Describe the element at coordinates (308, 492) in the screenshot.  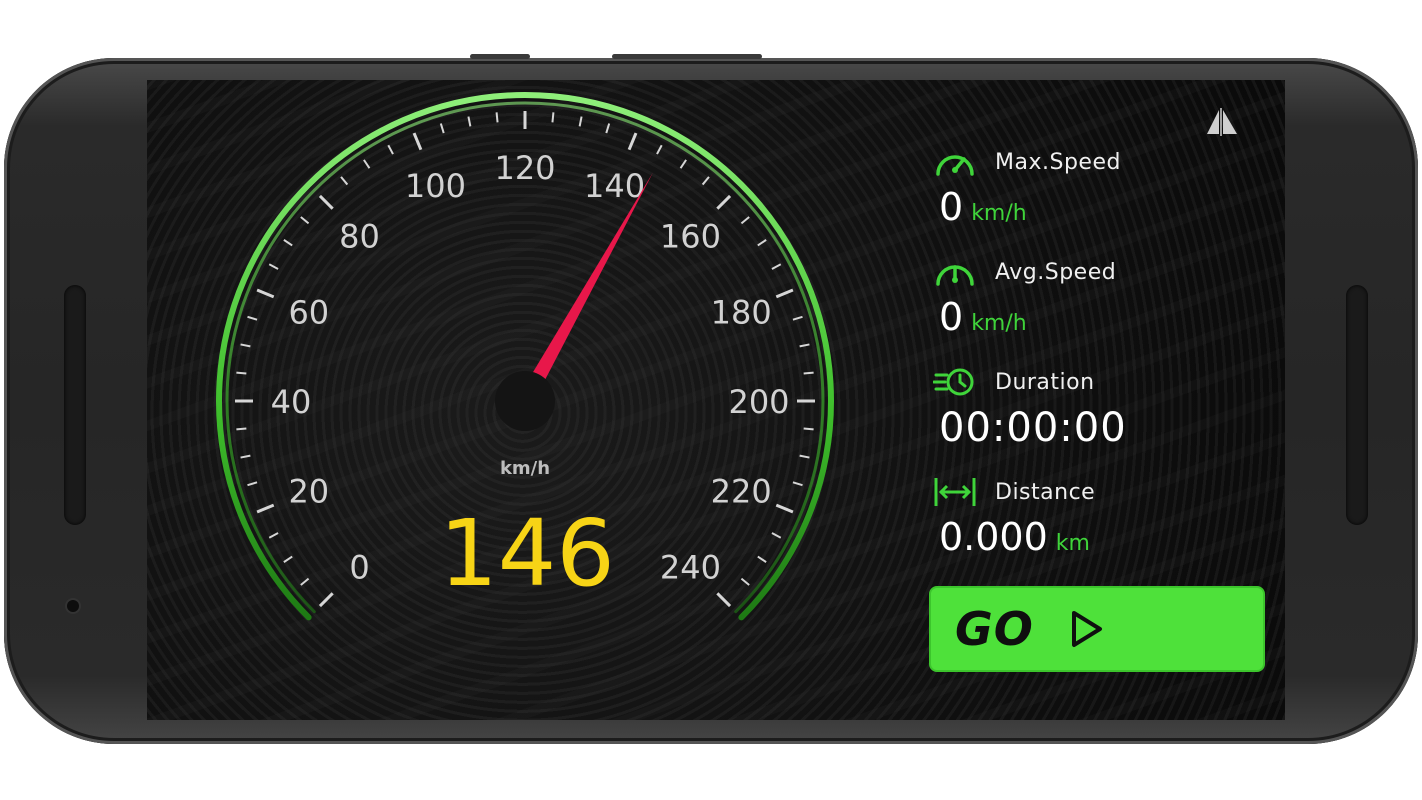
I see `gauge-tick-label: 20` at that location.